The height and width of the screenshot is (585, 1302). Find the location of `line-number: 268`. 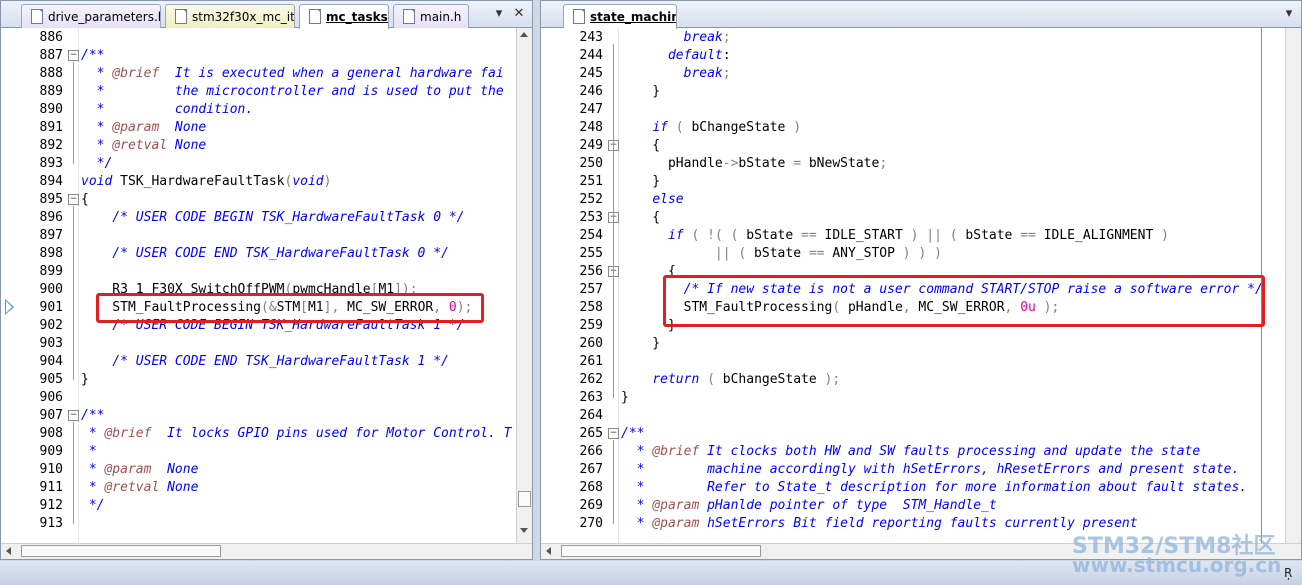

line-number: 268 is located at coordinates (591, 487).